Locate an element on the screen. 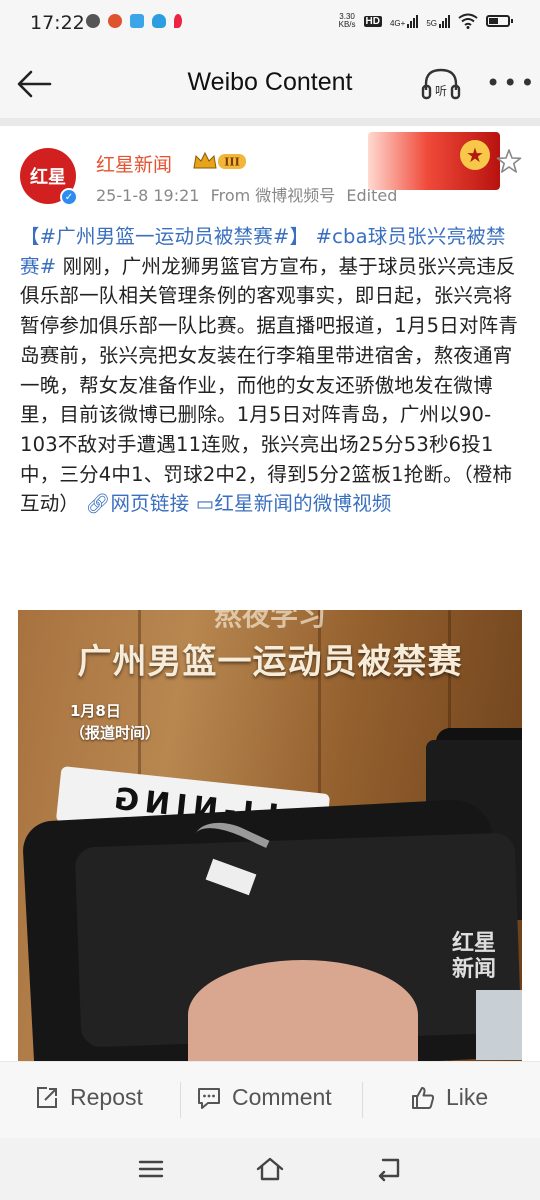  weibo-icon is located at coordinates (115, 21).